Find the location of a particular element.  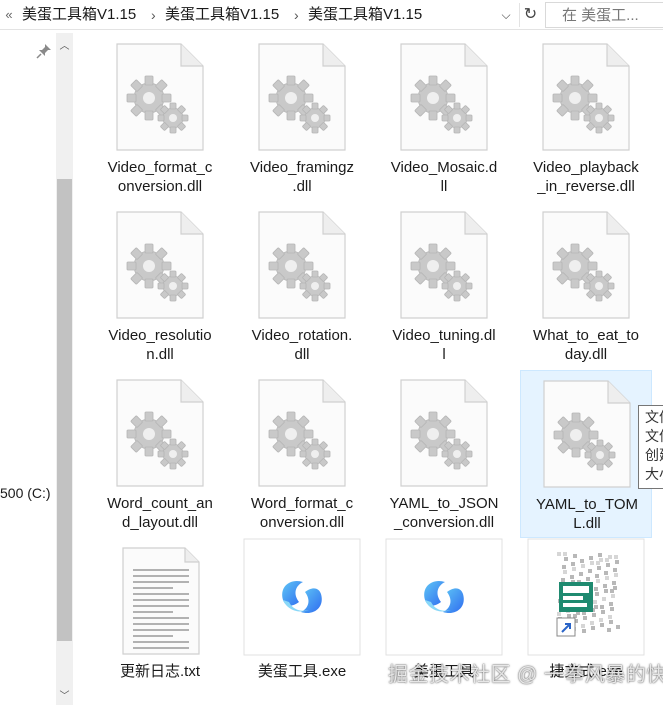

file-item: Video_playback _in_reverse.dll is located at coordinates (586, 118).